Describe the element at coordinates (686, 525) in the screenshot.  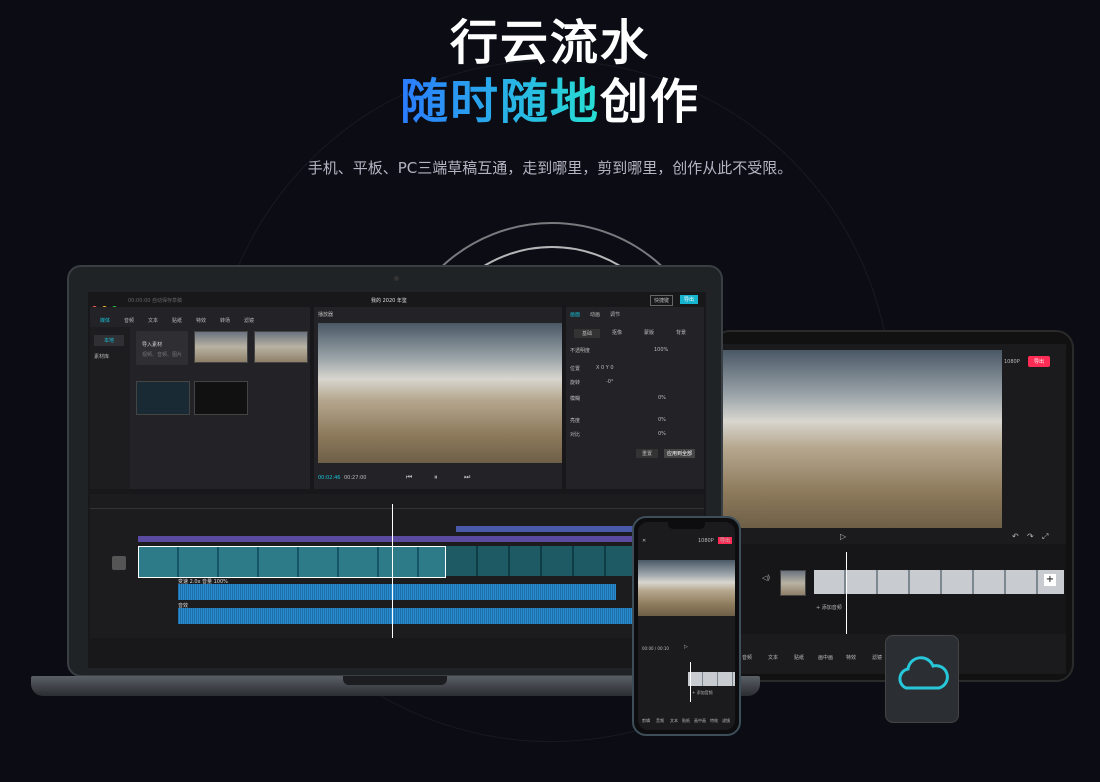
I see `phone-notch` at that location.